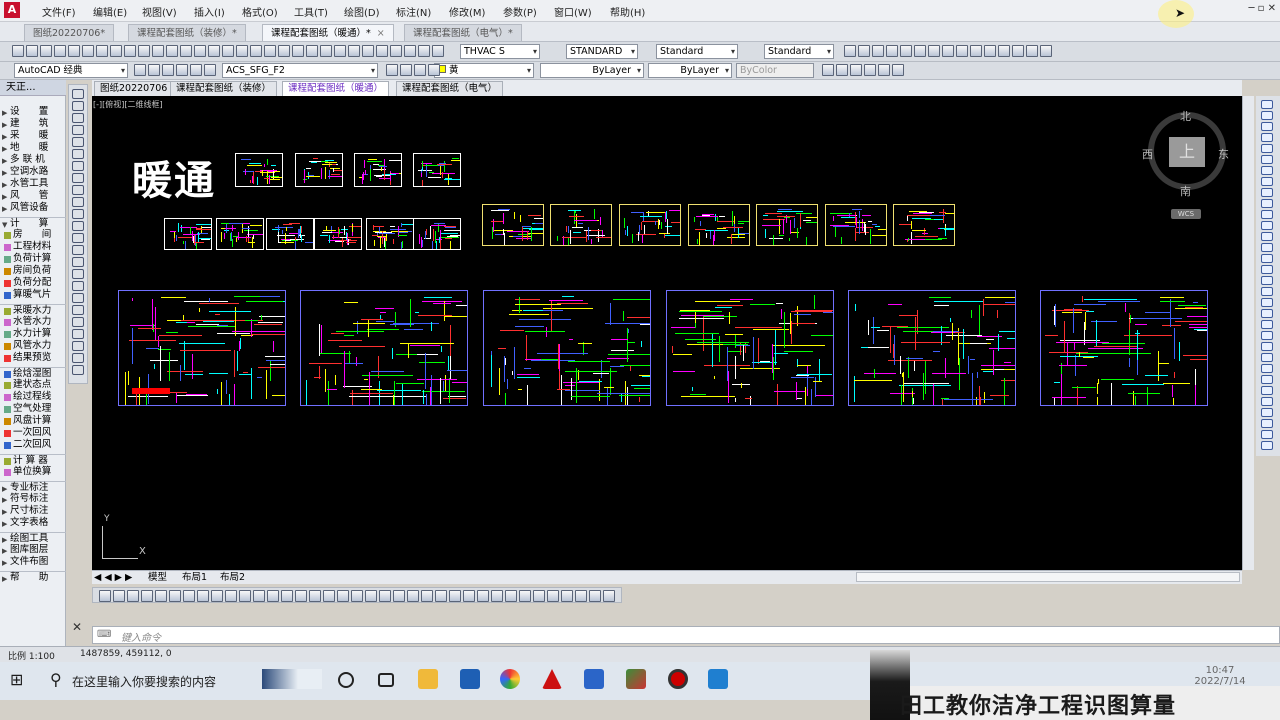 The width and height of the screenshot is (1280, 720). I want to click on menu-item: 格式(O), so click(260, 11).